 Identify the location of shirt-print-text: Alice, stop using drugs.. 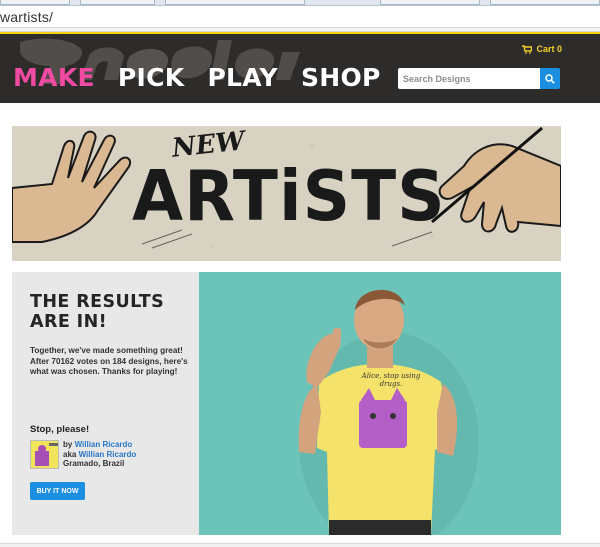
(391, 380).